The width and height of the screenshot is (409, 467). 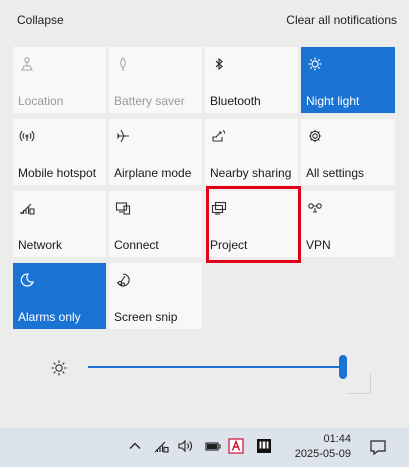 What do you see at coordinates (59, 296) in the screenshot?
I see `tile-alarms-only: Alarms only` at bounding box center [59, 296].